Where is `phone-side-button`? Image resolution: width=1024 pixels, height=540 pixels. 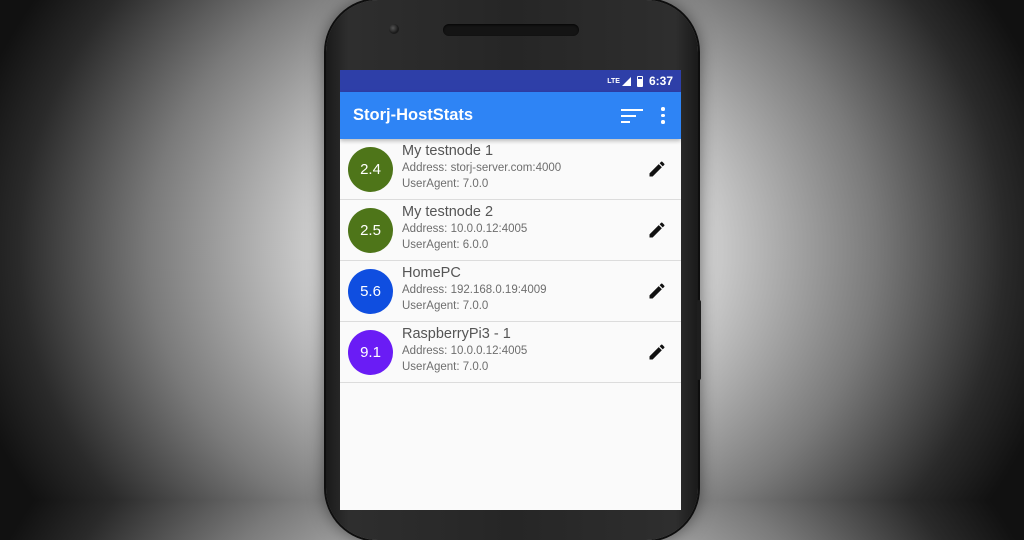 phone-side-button is located at coordinates (699, 340).